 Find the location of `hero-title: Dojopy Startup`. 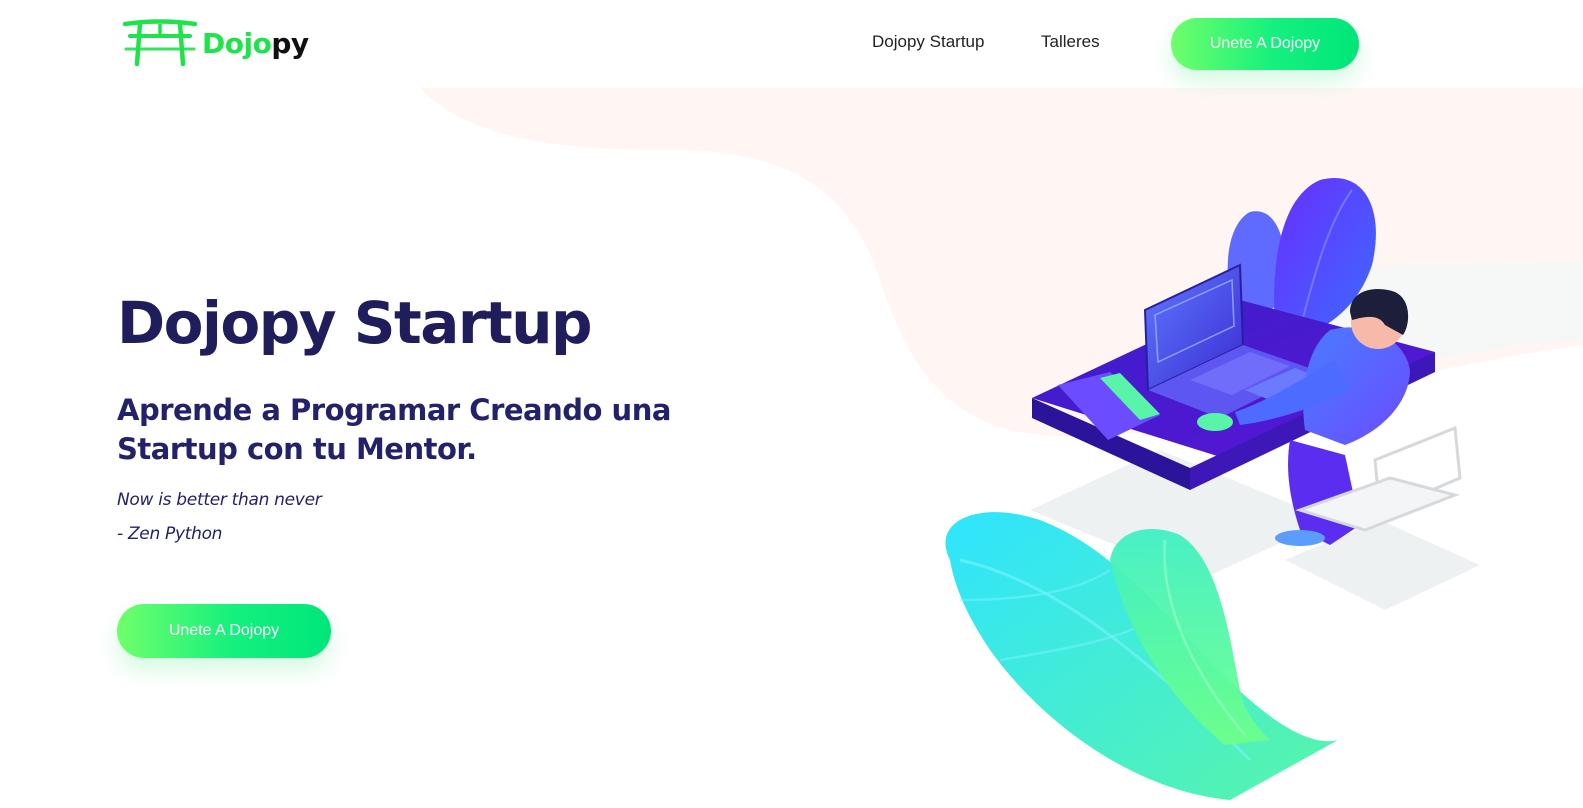

hero-title: Dojopy Startup is located at coordinates (355, 323).